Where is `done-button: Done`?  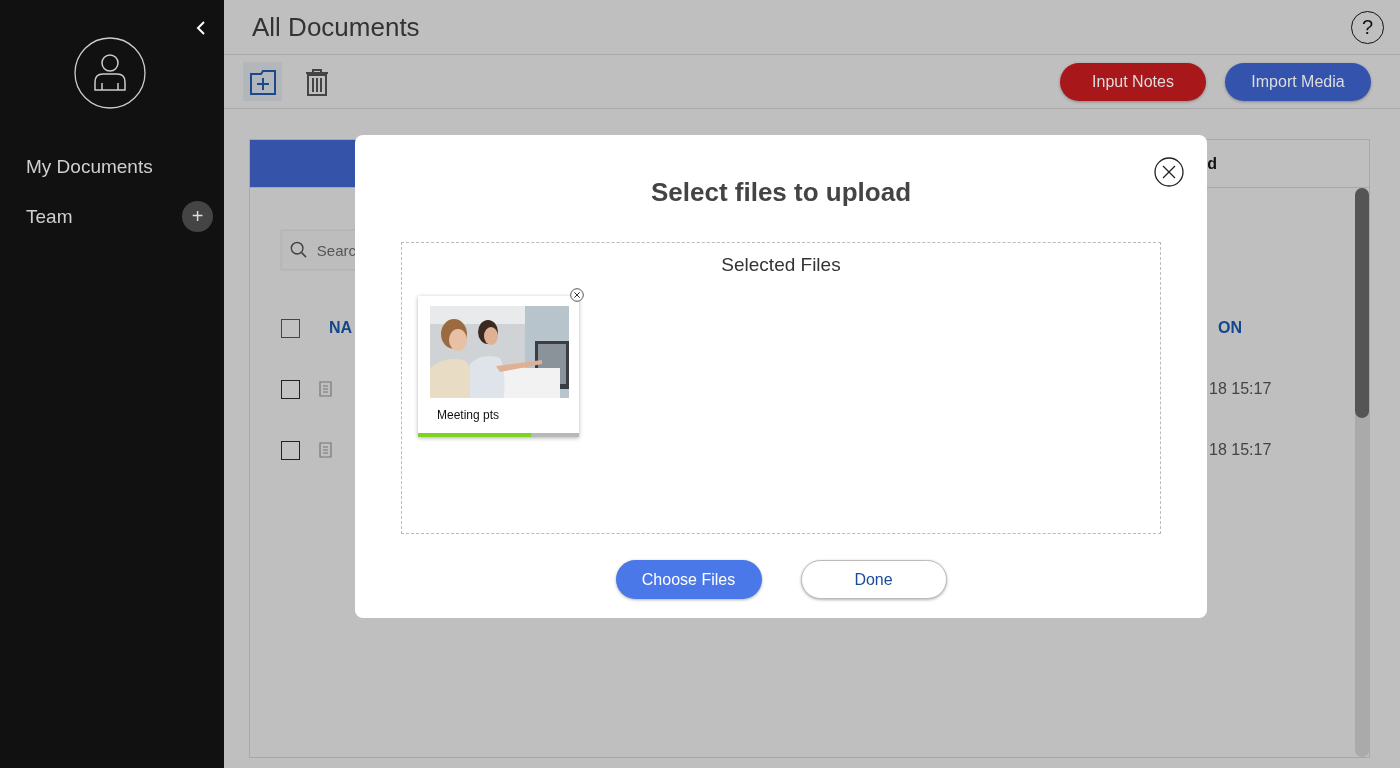 done-button: Done is located at coordinates (873, 579).